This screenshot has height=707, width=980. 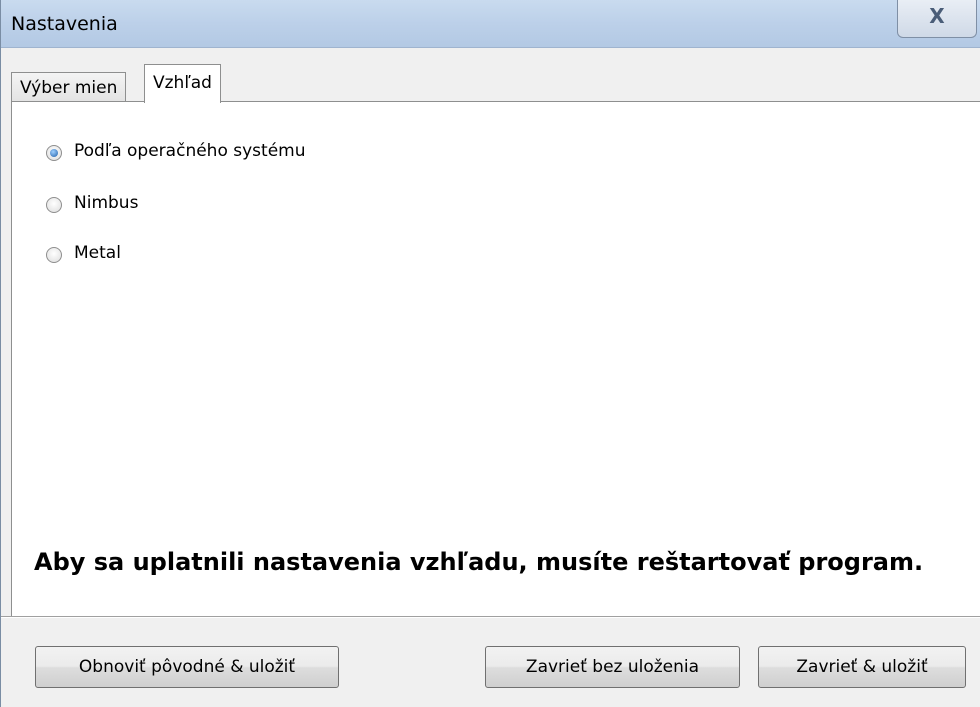 I want to click on tab-vzhlad: Vzhľad, so click(x=182, y=83).